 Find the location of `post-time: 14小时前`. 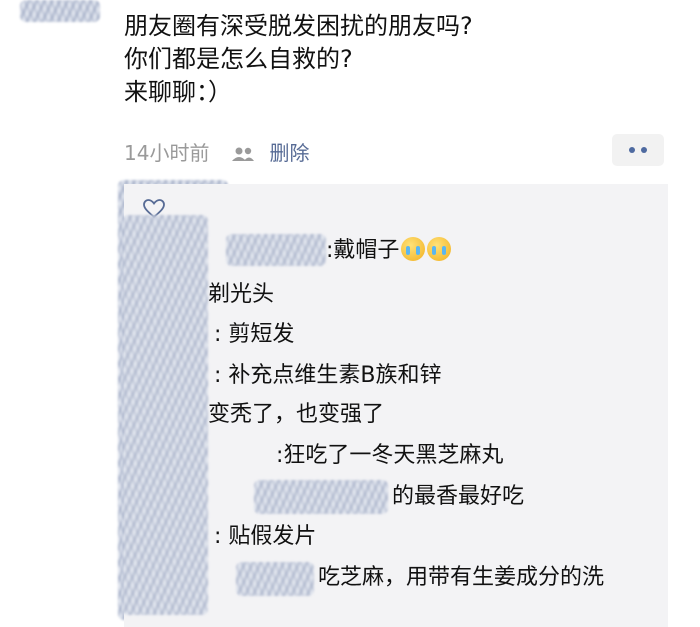

post-time: 14小时前 is located at coordinates (167, 152).